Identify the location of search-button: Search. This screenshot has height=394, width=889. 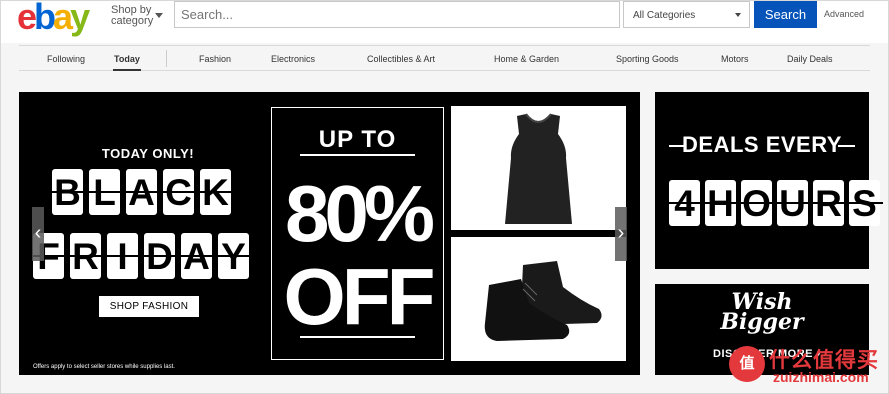
(785, 14).